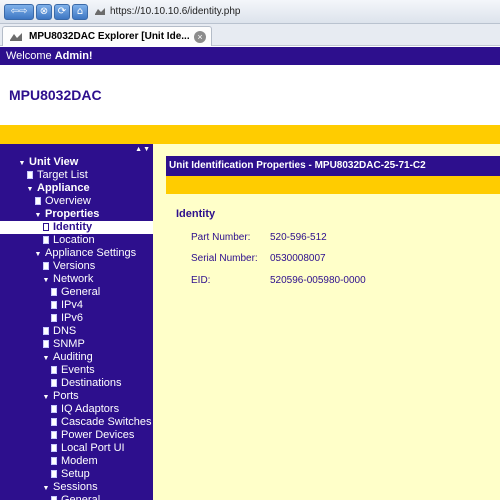  I want to click on sidebar-item-label: Destinations, so click(91, 383).